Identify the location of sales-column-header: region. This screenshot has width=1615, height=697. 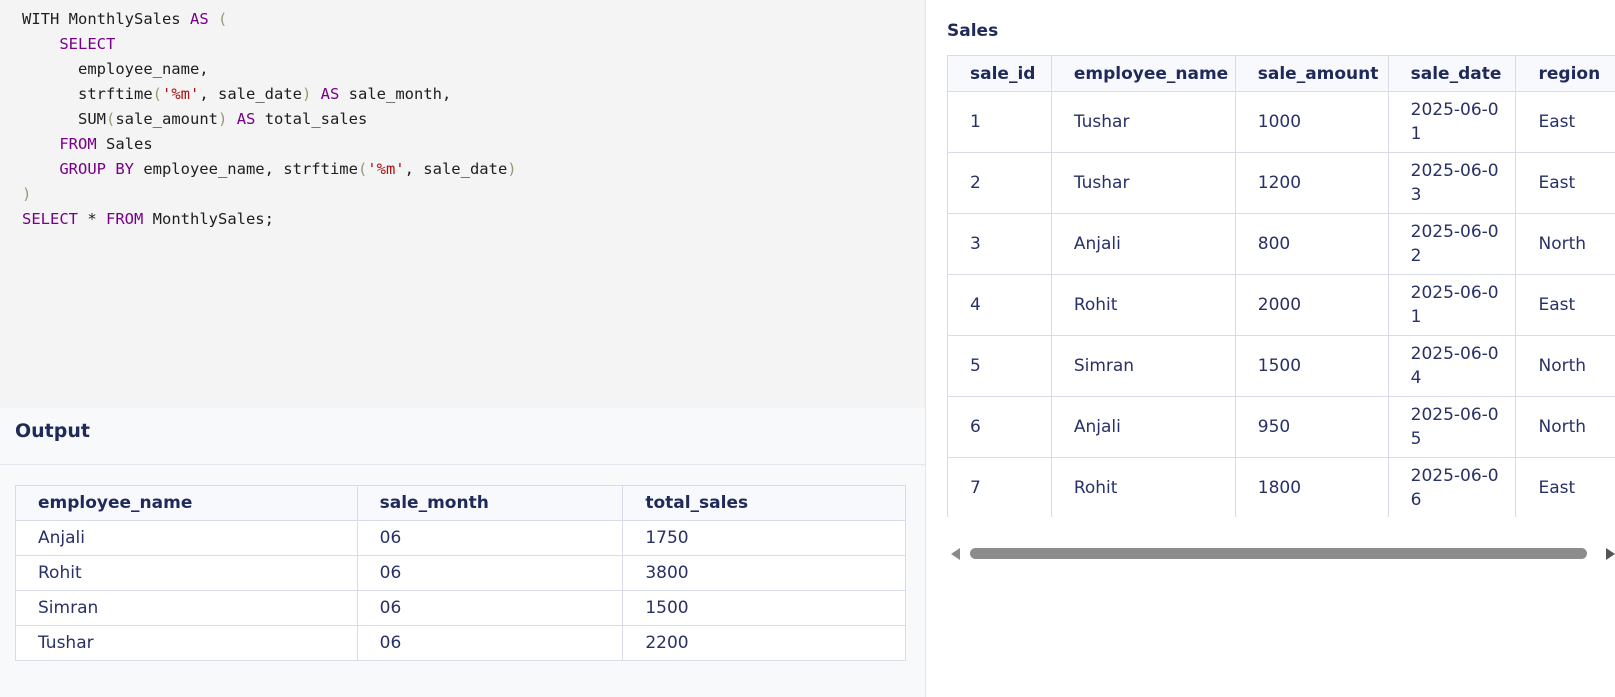
(1565, 73).